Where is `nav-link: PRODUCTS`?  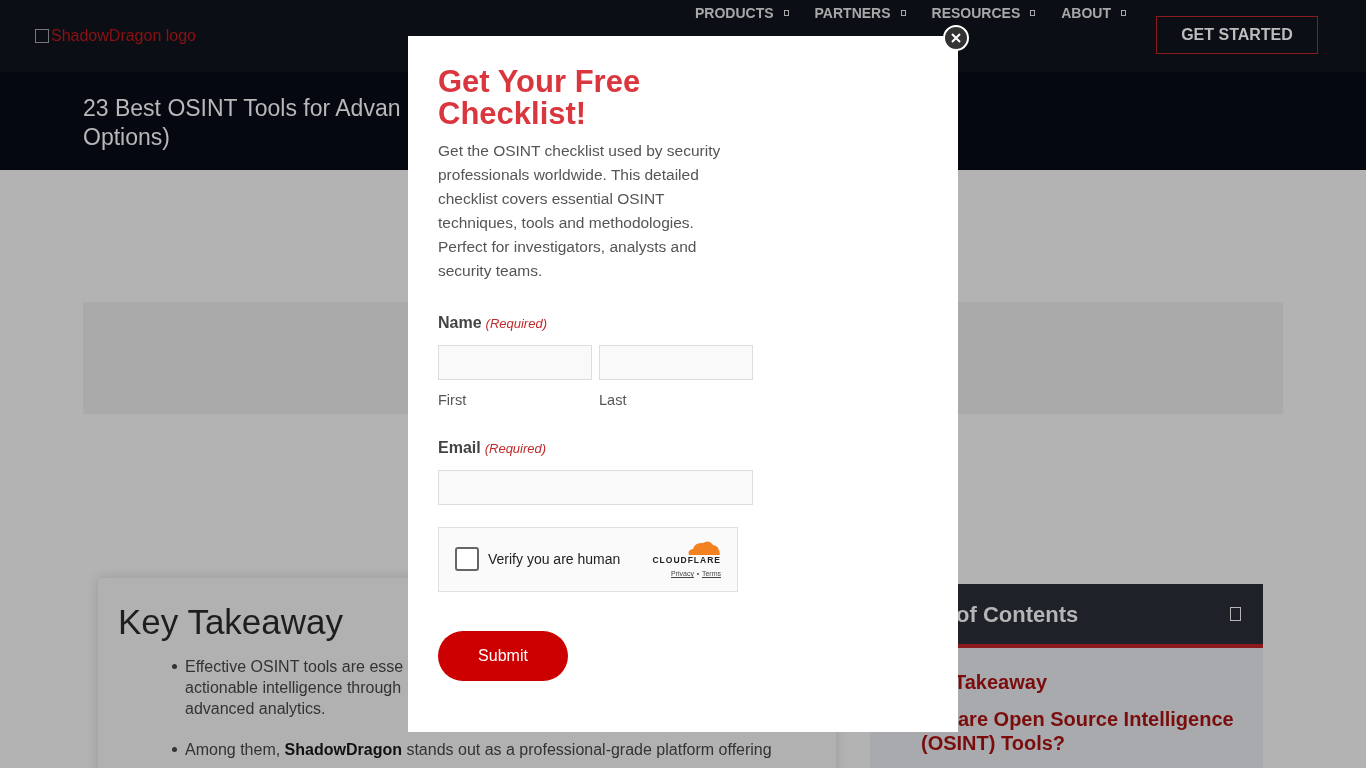 nav-link: PRODUCTS is located at coordinates (734, 13).